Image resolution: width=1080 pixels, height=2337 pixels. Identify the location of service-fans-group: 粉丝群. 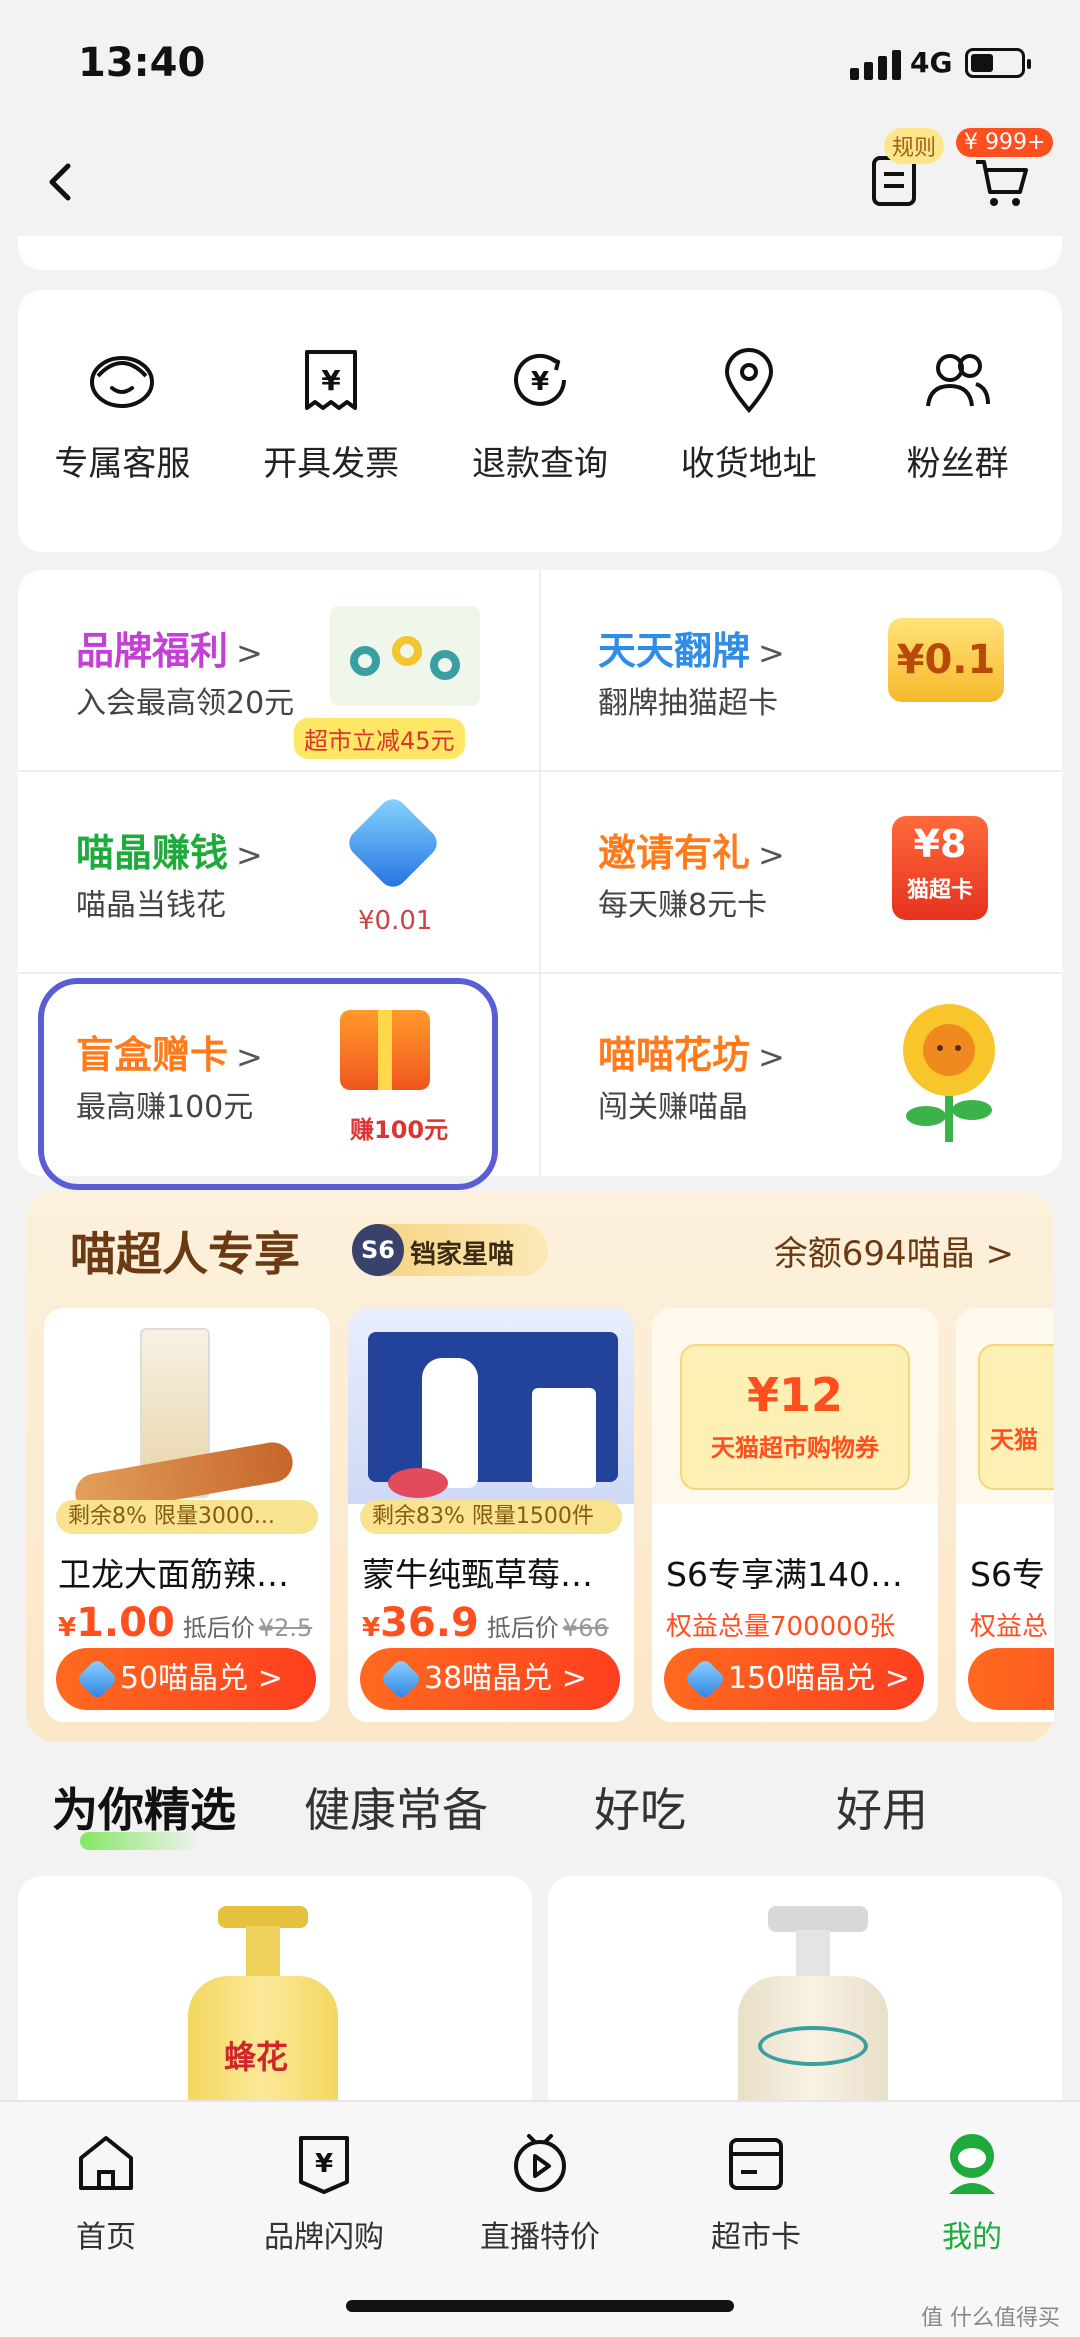
(958, 446).